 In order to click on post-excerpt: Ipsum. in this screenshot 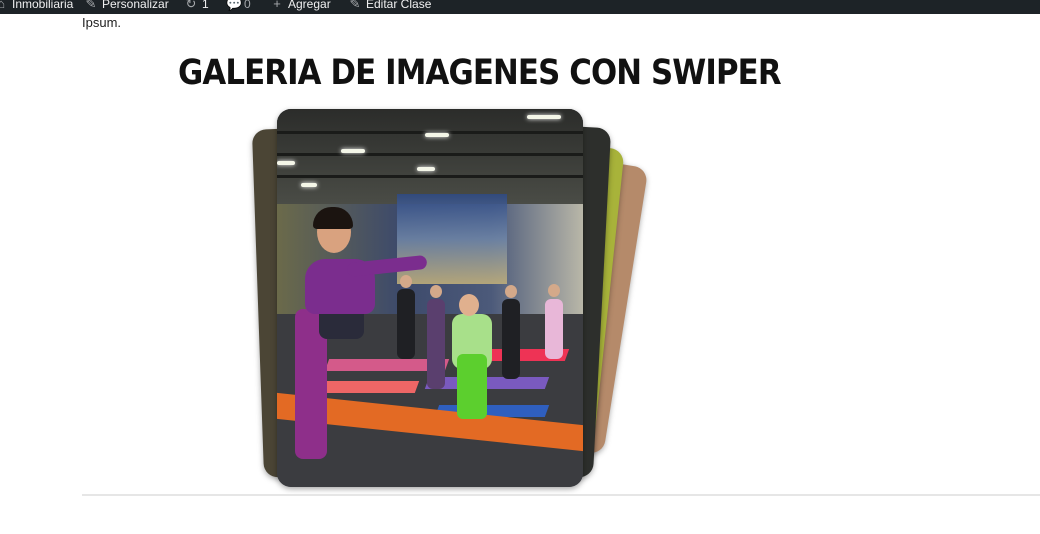, I will do `click(102, 22)`.